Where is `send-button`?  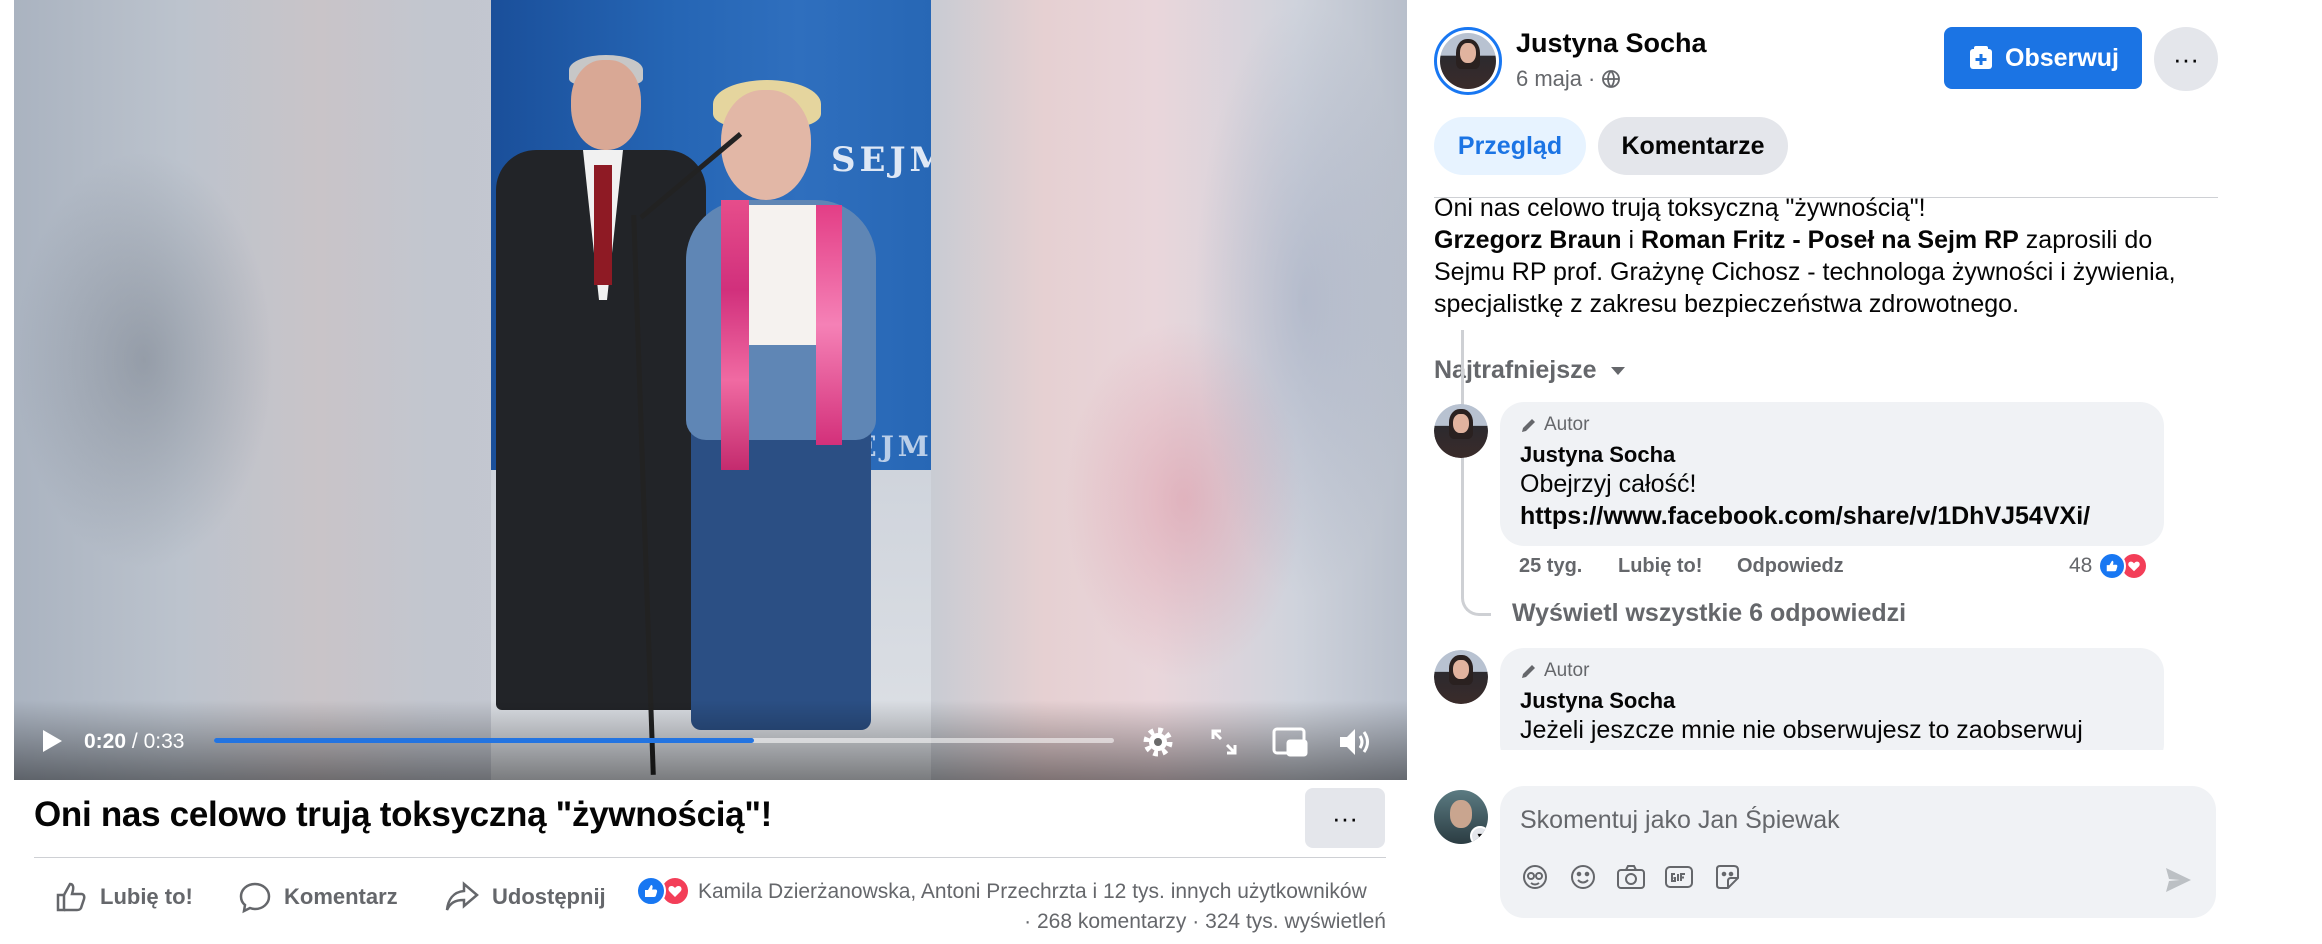 send-button is located at coordinates (2178, 880).